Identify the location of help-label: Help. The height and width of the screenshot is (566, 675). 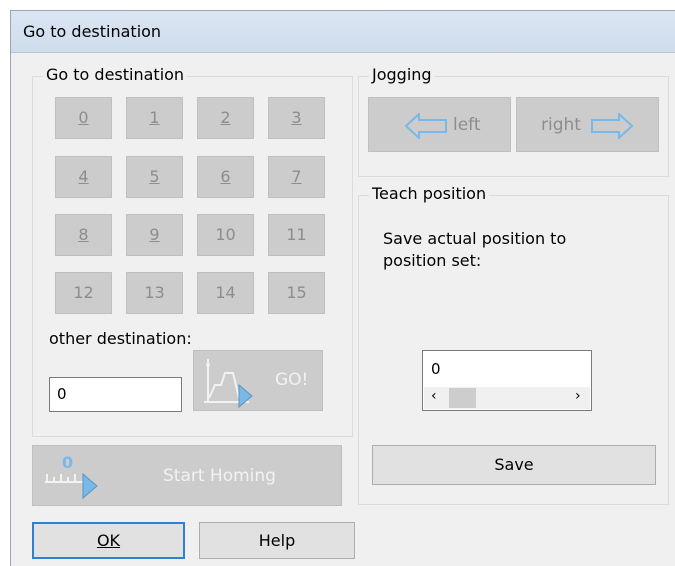
(277, 540).